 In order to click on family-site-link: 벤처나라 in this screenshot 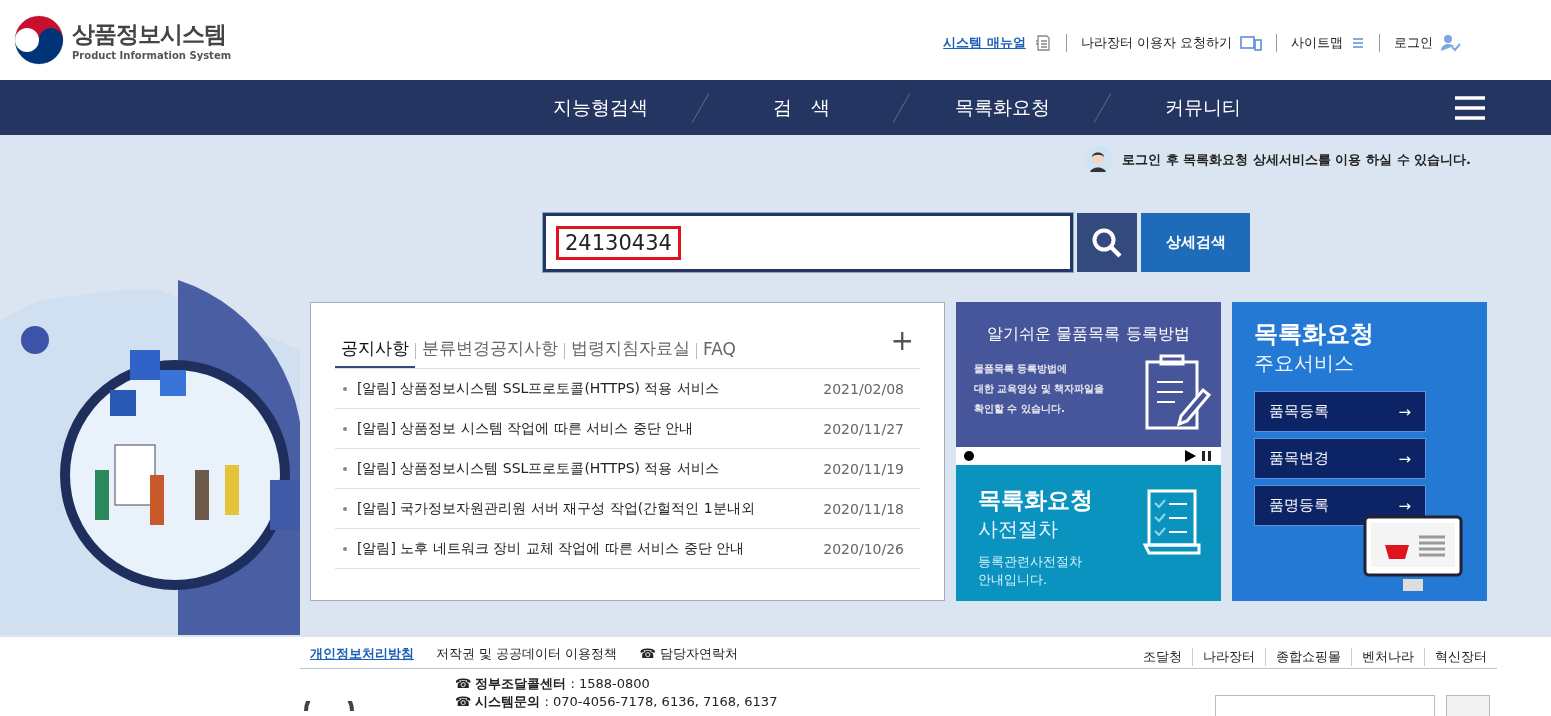, I will do `click(1387, 657)`.